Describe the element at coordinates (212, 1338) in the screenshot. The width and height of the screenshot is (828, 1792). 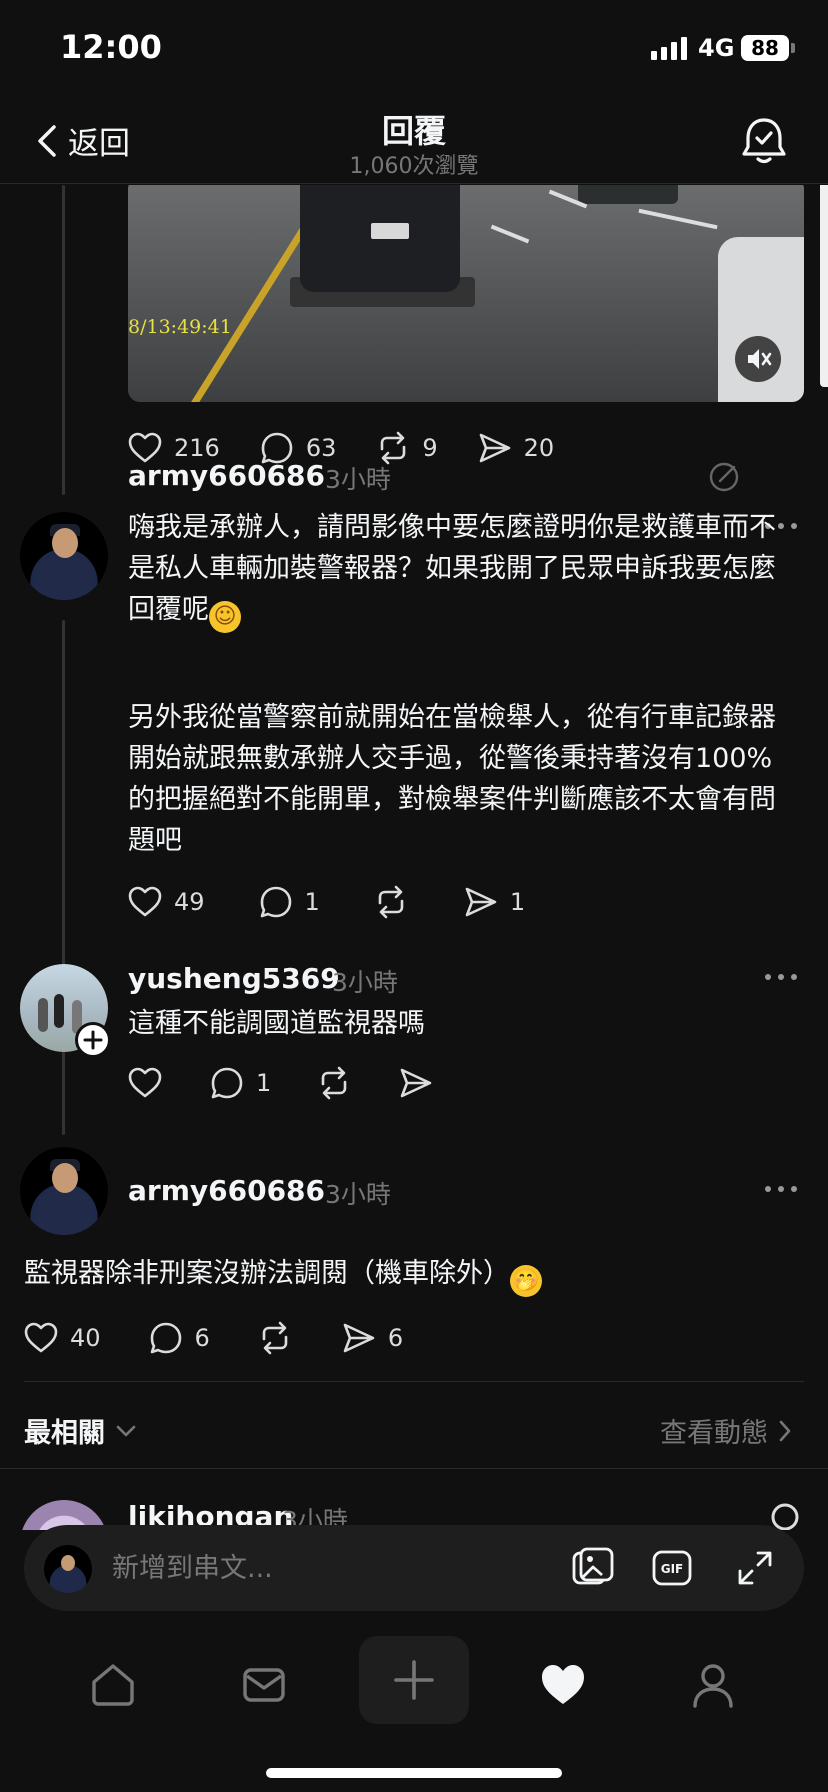
I see `reply-actions: 40 6 6` at that location.